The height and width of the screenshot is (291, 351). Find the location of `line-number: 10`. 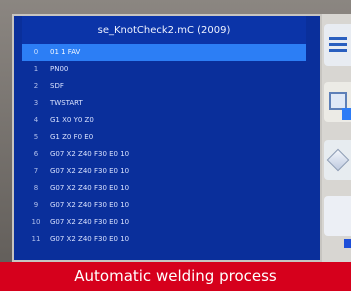

line-number: 10 is located at coordinates (36, 222).